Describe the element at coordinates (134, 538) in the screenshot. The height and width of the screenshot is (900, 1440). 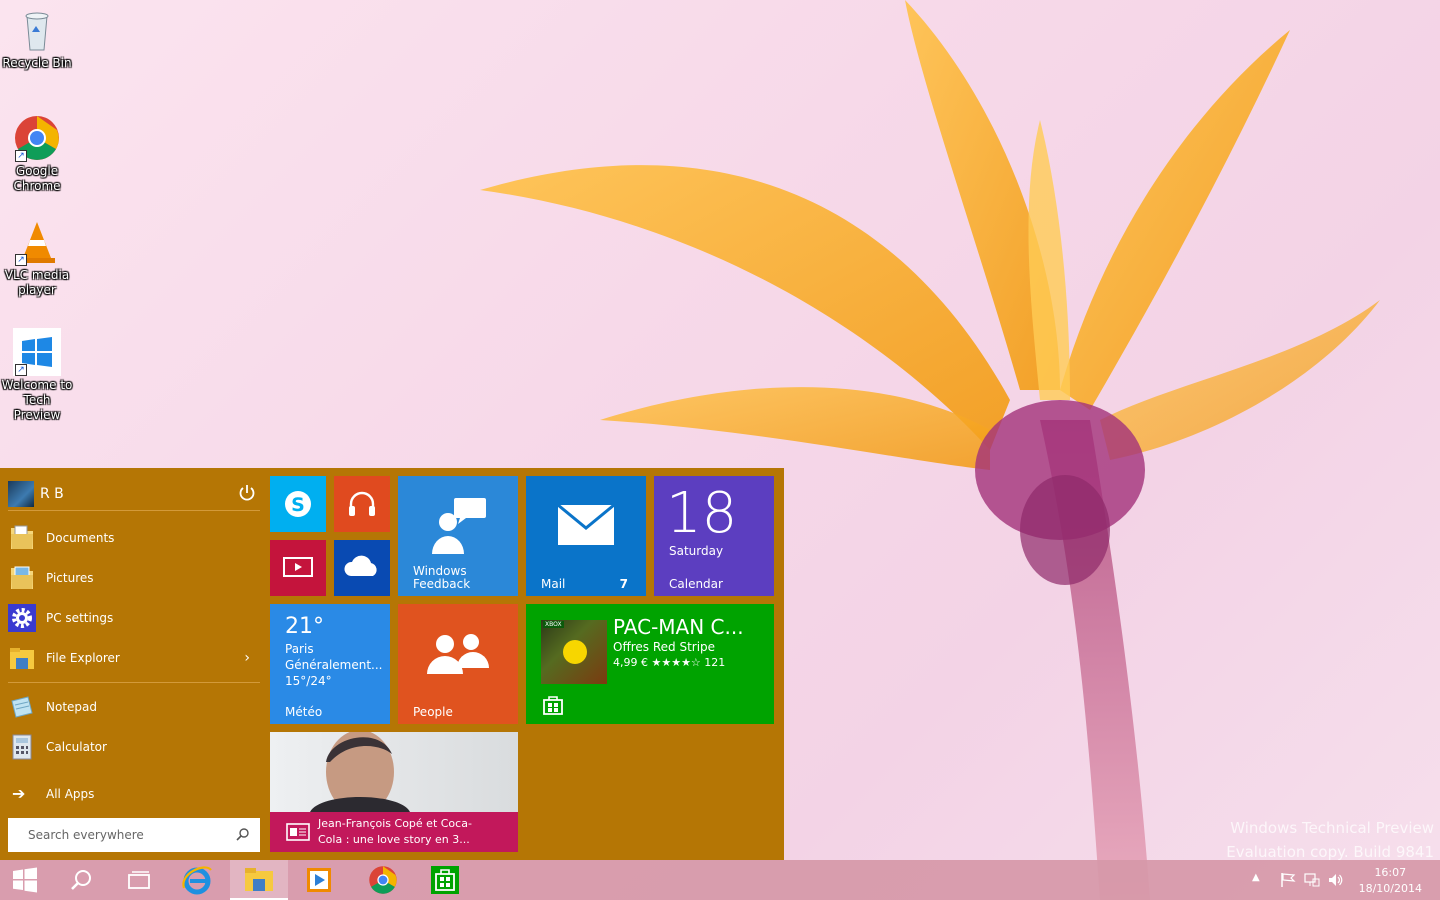
I see `start-item-documents: Documents` at that location.